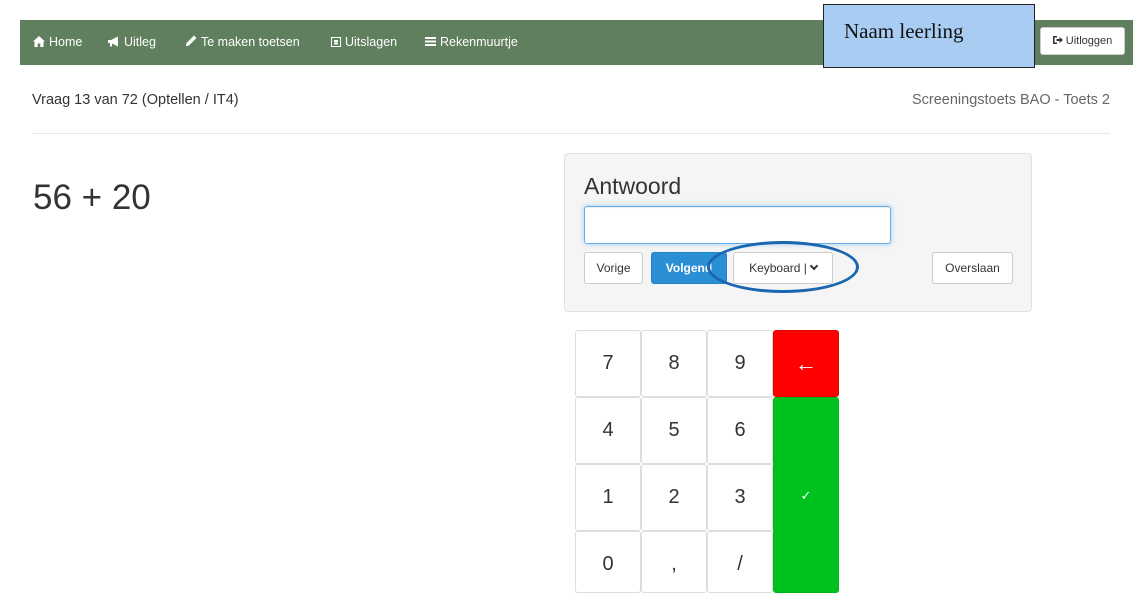 The image size is (1133, 593). Describe the element at coordinates (674, 363) in the screenshot. I see `key-8: 8` at that location.